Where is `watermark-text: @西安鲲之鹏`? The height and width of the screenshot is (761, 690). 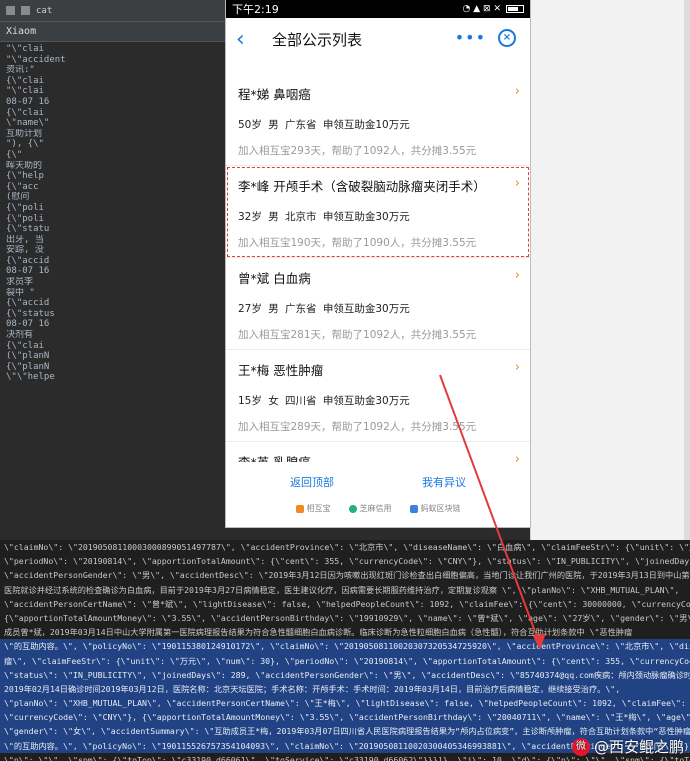
watermark-text: @西安鲲之鹏 is located at coordinates (638, 747).